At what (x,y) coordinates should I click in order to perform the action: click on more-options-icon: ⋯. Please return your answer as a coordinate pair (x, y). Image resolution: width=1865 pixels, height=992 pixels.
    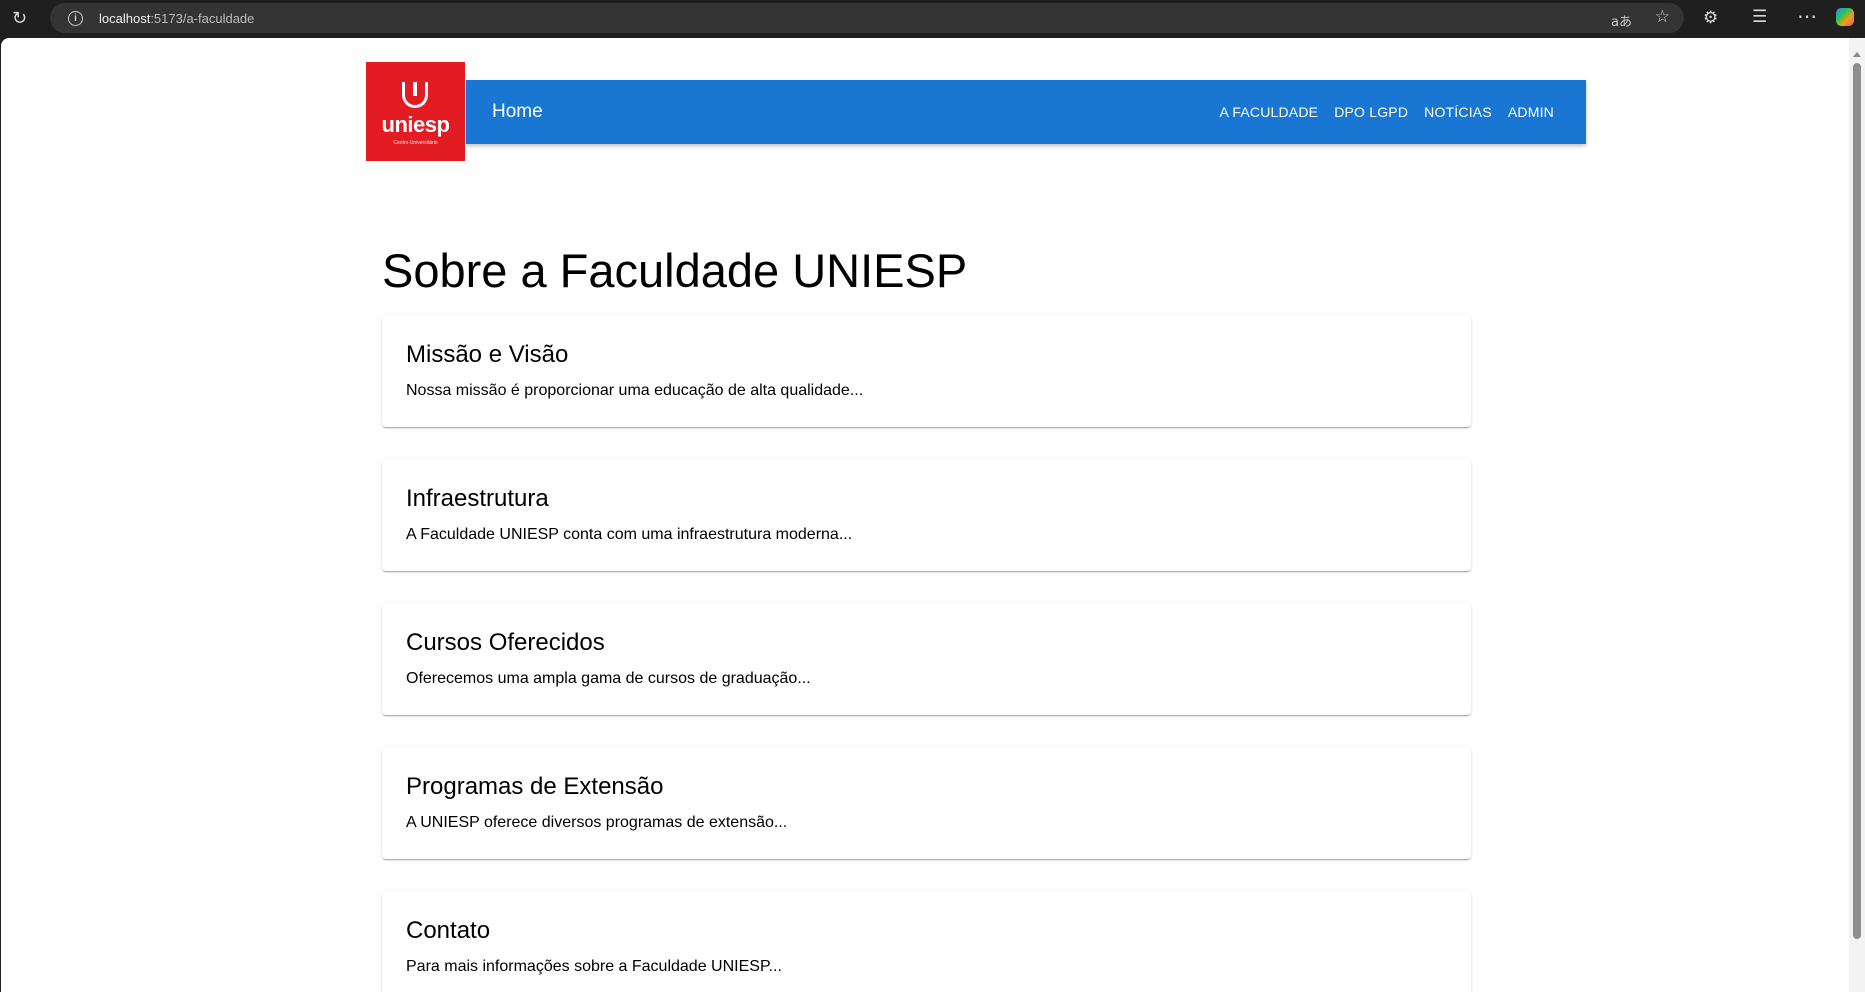
    Looking at the image, I should click on (1807, 16).